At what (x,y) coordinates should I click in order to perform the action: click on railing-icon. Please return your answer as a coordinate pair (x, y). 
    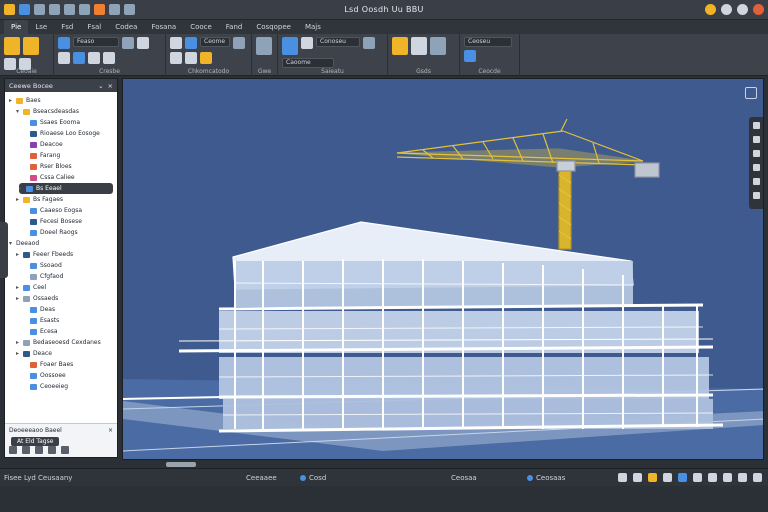
    Looking at the image, I should click on (64, 58).